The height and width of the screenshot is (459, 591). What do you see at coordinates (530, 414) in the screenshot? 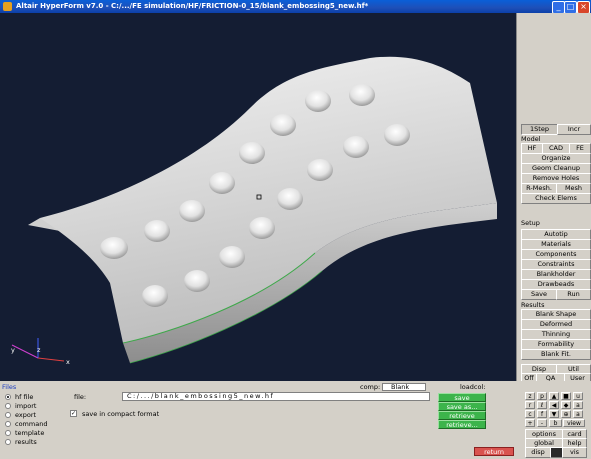
I see `center-button: c` at bounding box center [530, 414].